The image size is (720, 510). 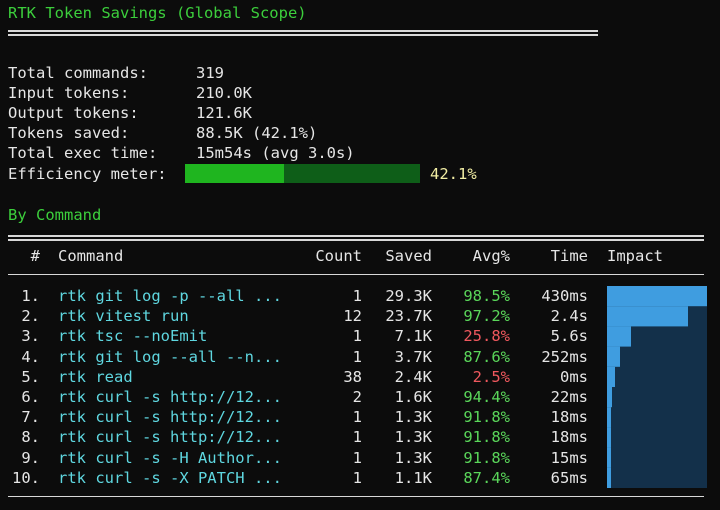 What do you see at coordinates (569, 316) in the screenshot?
I see `row-time: 2.4s` at bounding box center [569, 316].